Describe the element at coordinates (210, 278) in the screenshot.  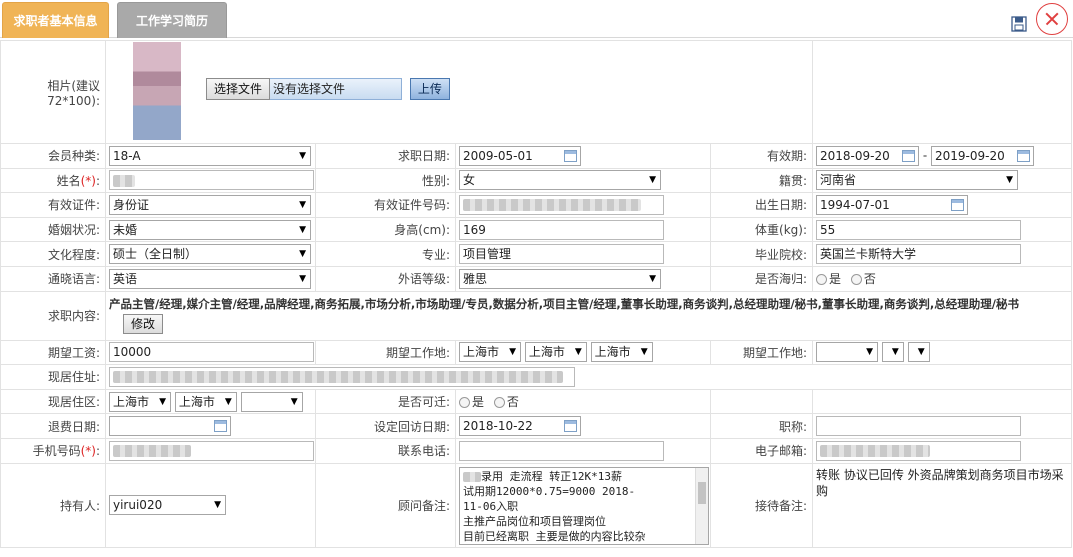
I see `language-select: 英语 ▼` at that location.